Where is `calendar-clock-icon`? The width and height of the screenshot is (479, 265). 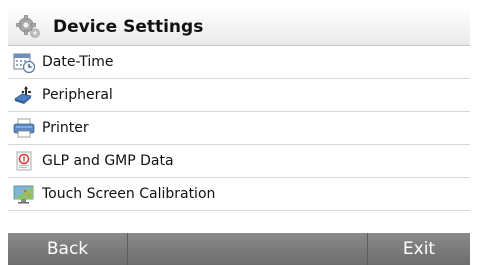 calendar-clock-icon is located at coordinates (24, 63).